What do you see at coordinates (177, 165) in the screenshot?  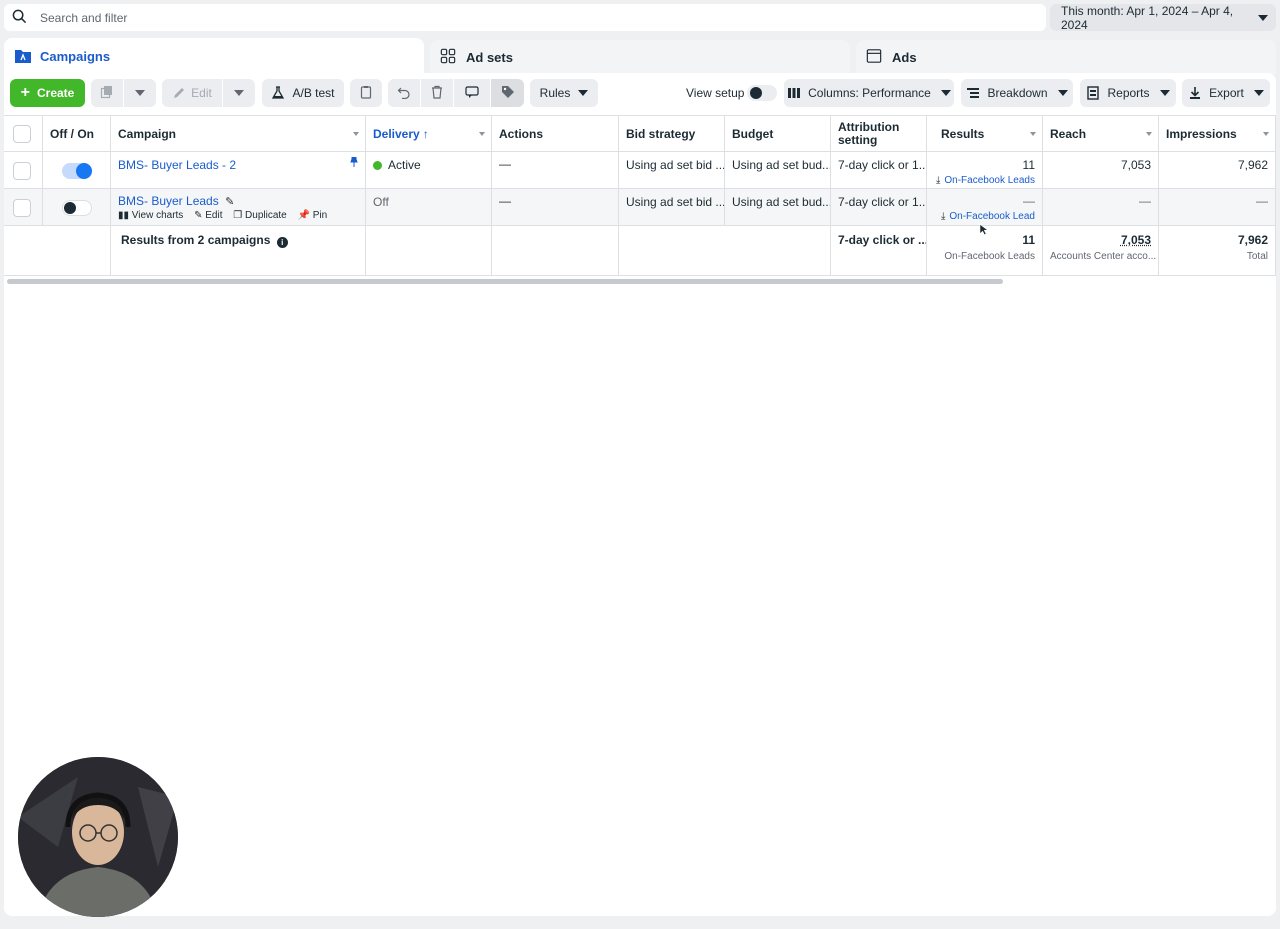 I see `campaign-name-link: BMS- Buyer Leads - 2` at bounding box center [177, 165].